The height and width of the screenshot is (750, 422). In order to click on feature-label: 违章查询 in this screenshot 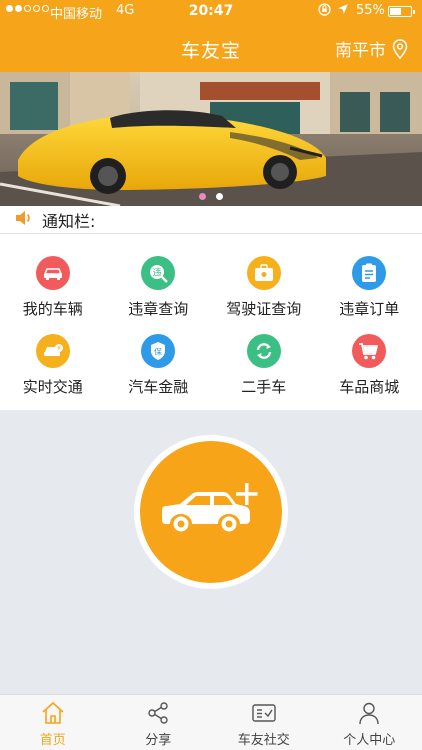, I will do `click(158, 309)`.